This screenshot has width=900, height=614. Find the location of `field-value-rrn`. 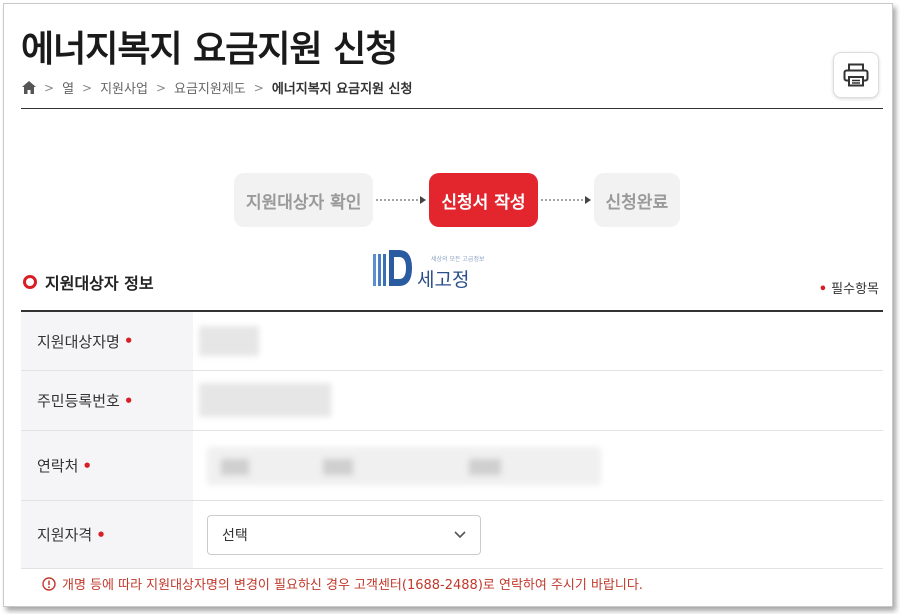

field-value-rrn is located at coordinates (538, 400).